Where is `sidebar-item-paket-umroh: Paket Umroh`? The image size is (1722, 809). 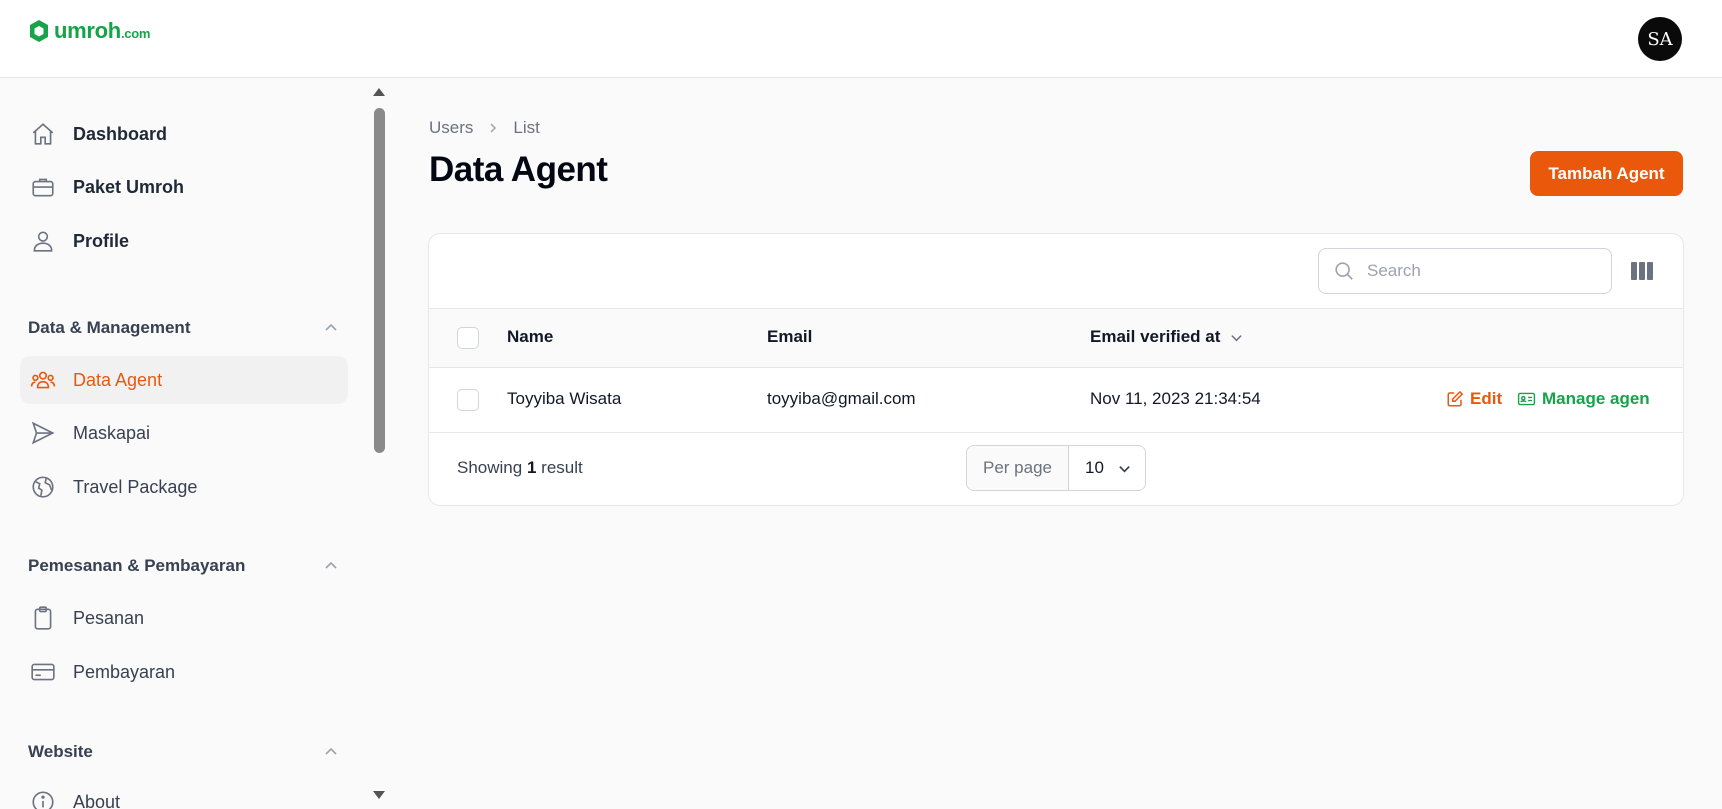 sidebar-item-paket-umroh: Paket Umroh is located at coordinates (184, 187).